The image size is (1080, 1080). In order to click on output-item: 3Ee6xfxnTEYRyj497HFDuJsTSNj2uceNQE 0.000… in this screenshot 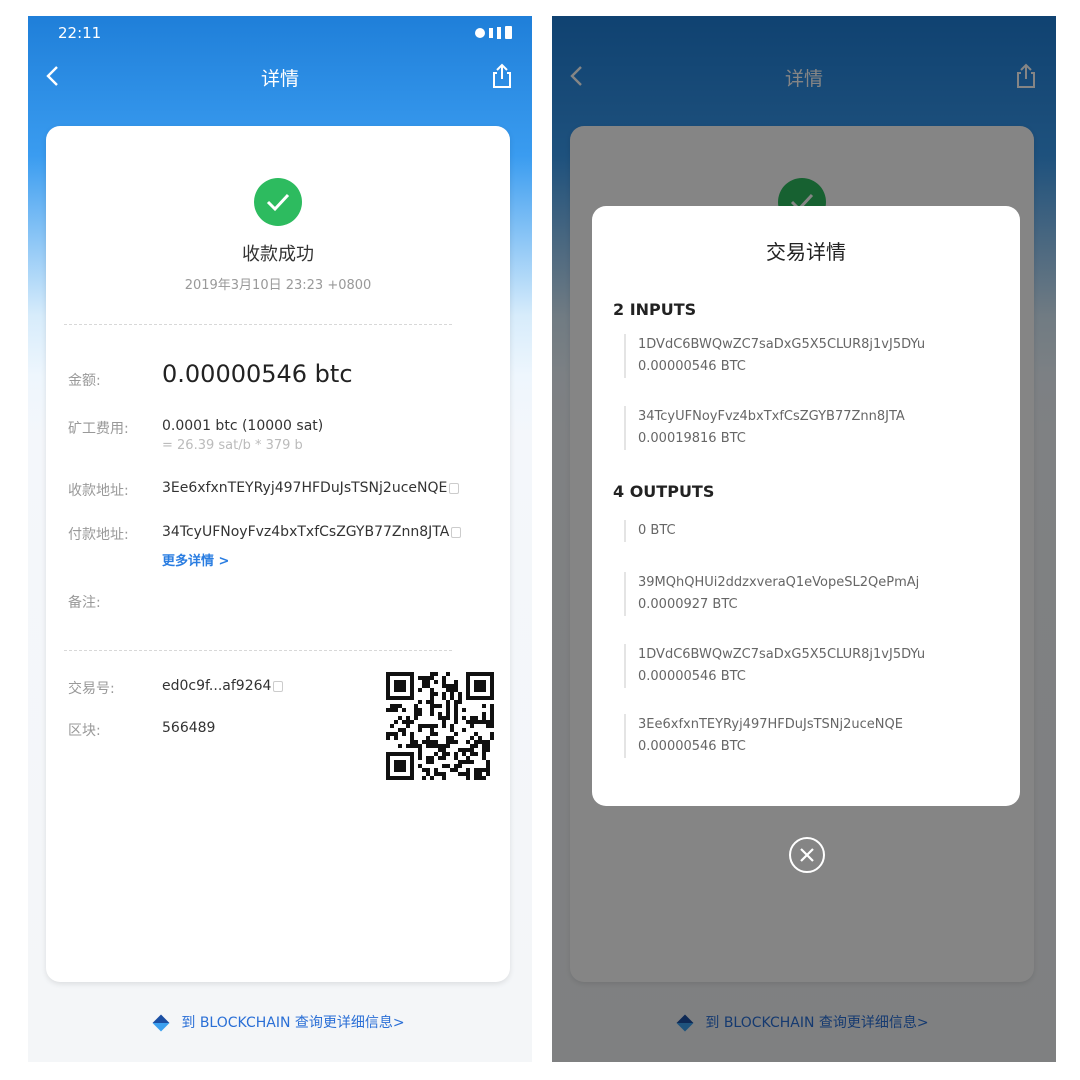, I will do `click(763, 736)`.